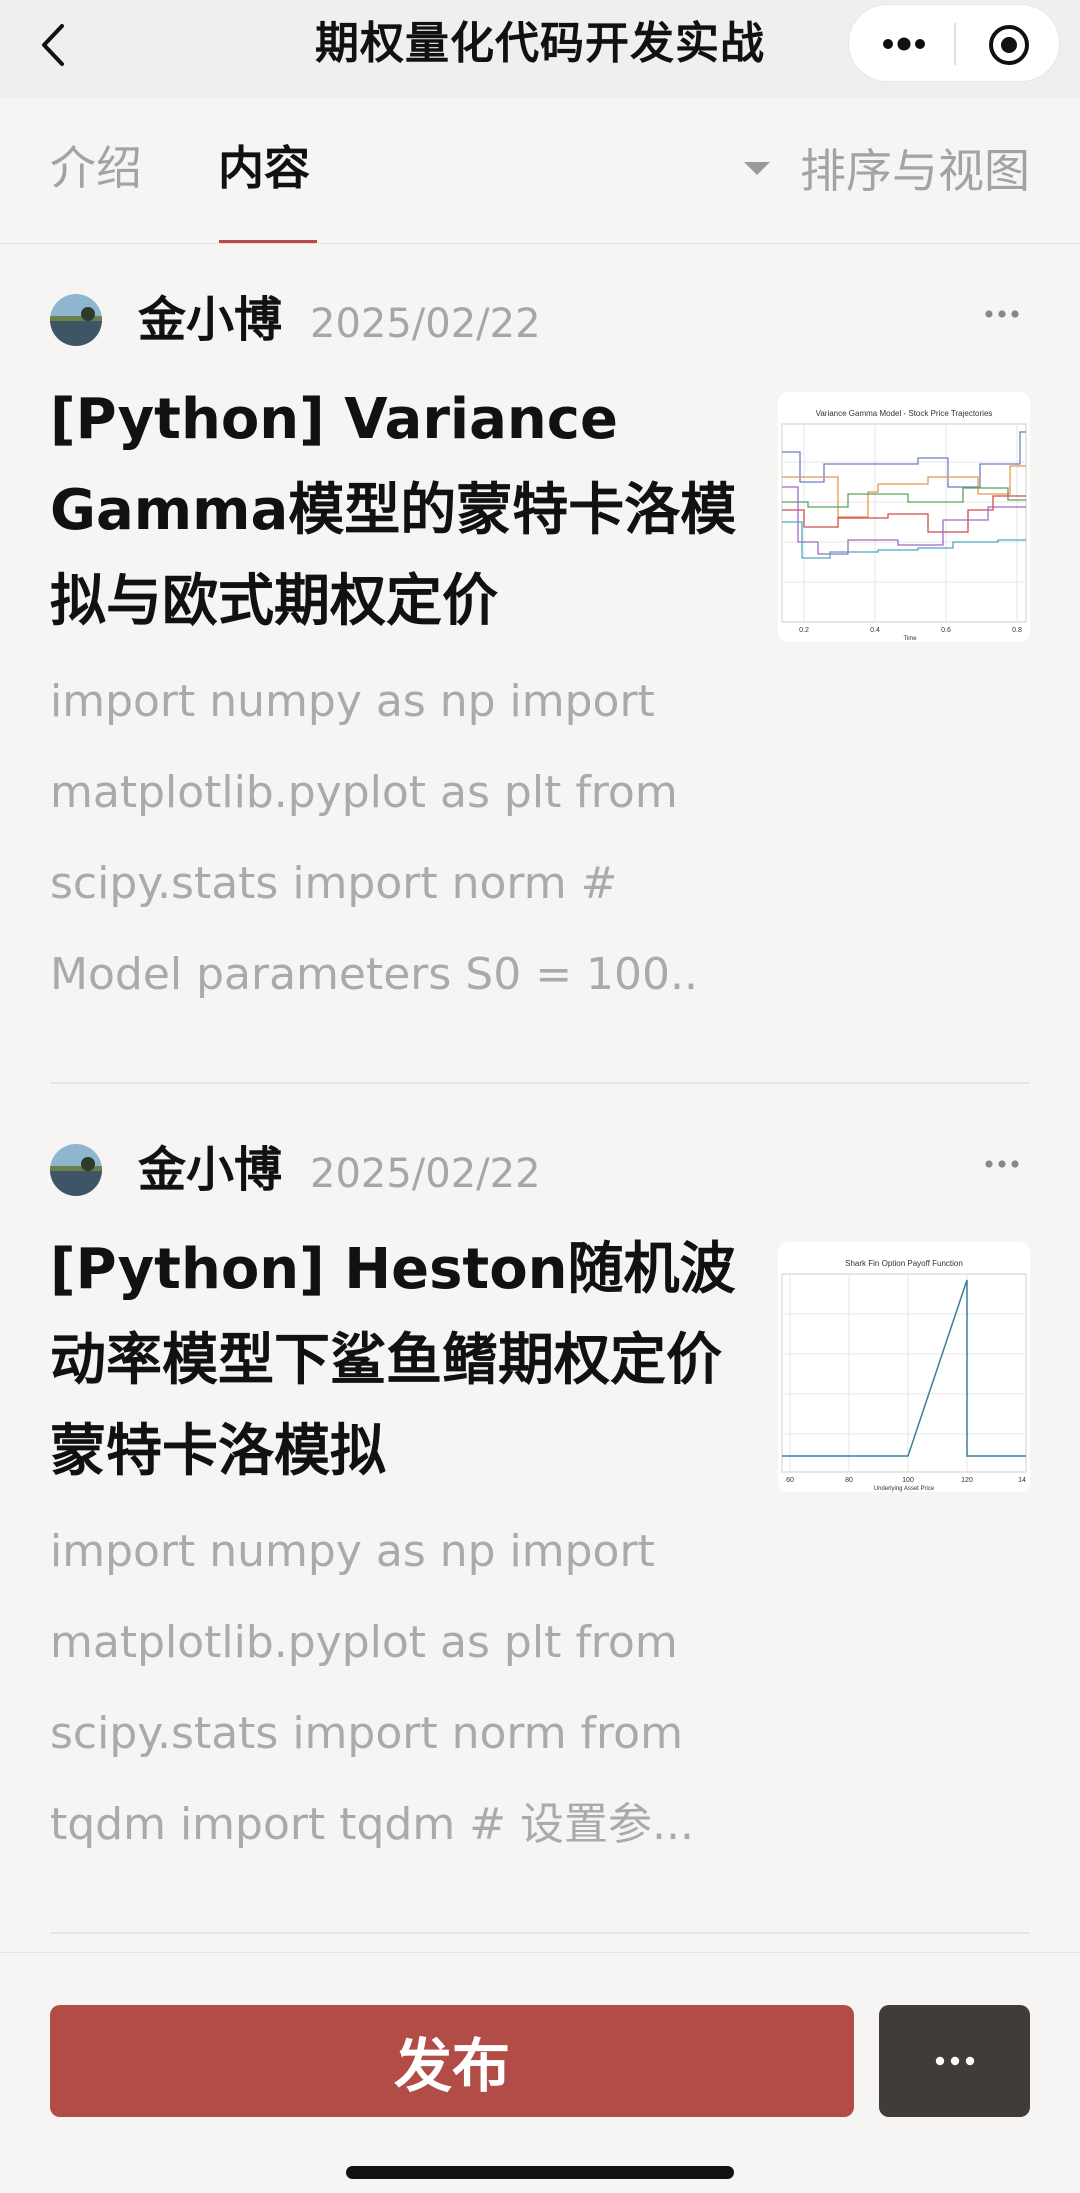  I want to click on capsule-divider, so click(955, 44).